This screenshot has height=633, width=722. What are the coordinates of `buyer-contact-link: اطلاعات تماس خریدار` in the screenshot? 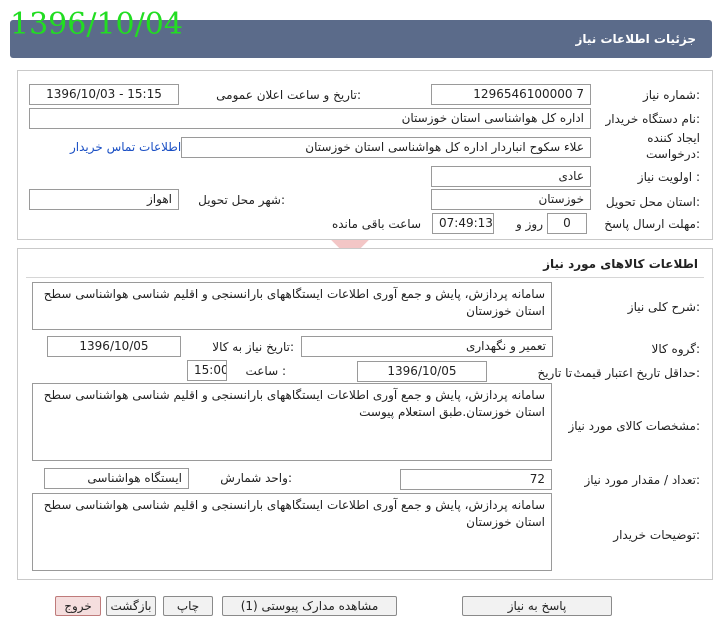 It's located at (125, 147).